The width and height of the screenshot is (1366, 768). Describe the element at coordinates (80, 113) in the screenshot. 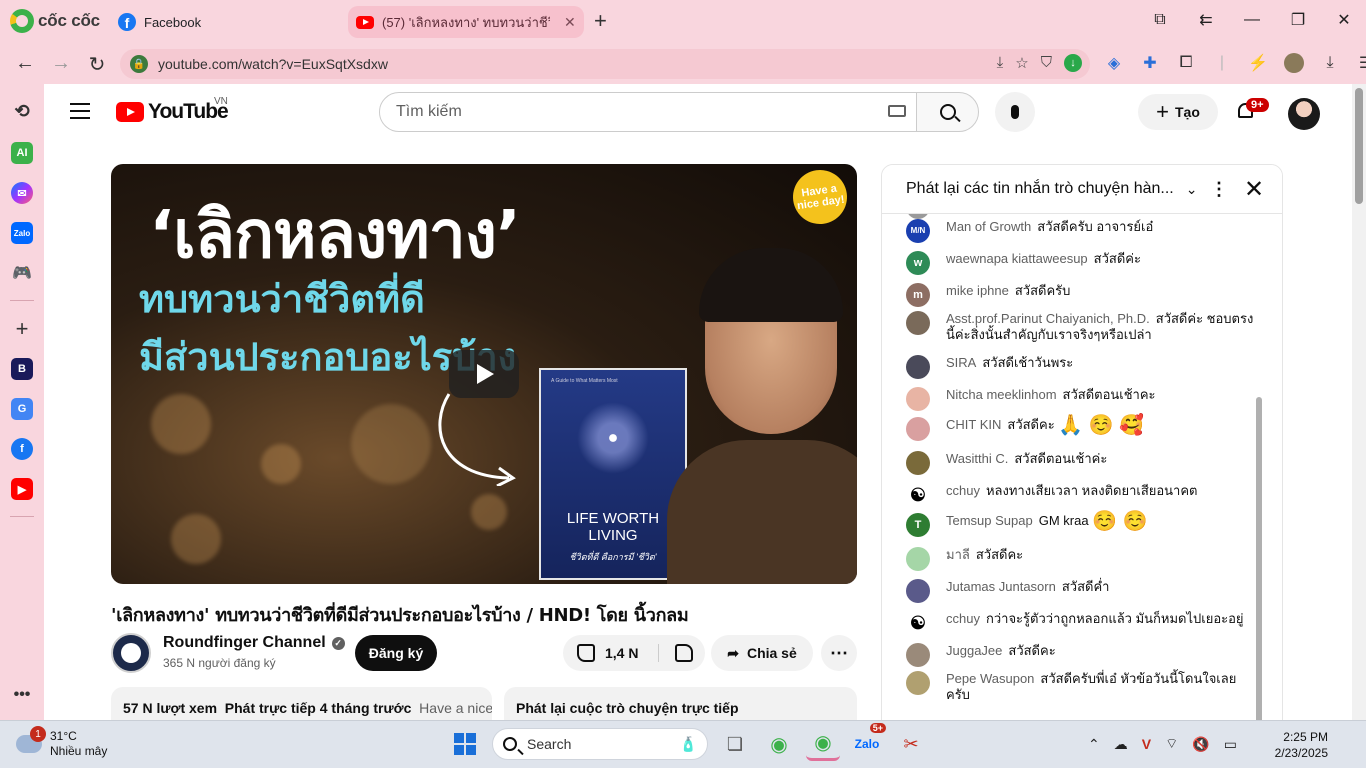

I see `hamburger-menu-icon` at that location.